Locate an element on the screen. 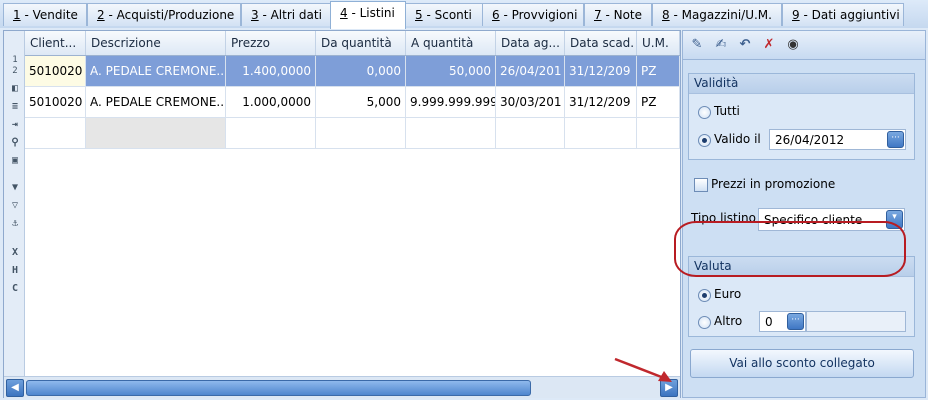 The width and height of the screenshot is (928, 400). radio-valido-il is located at coordinates (704, 140).